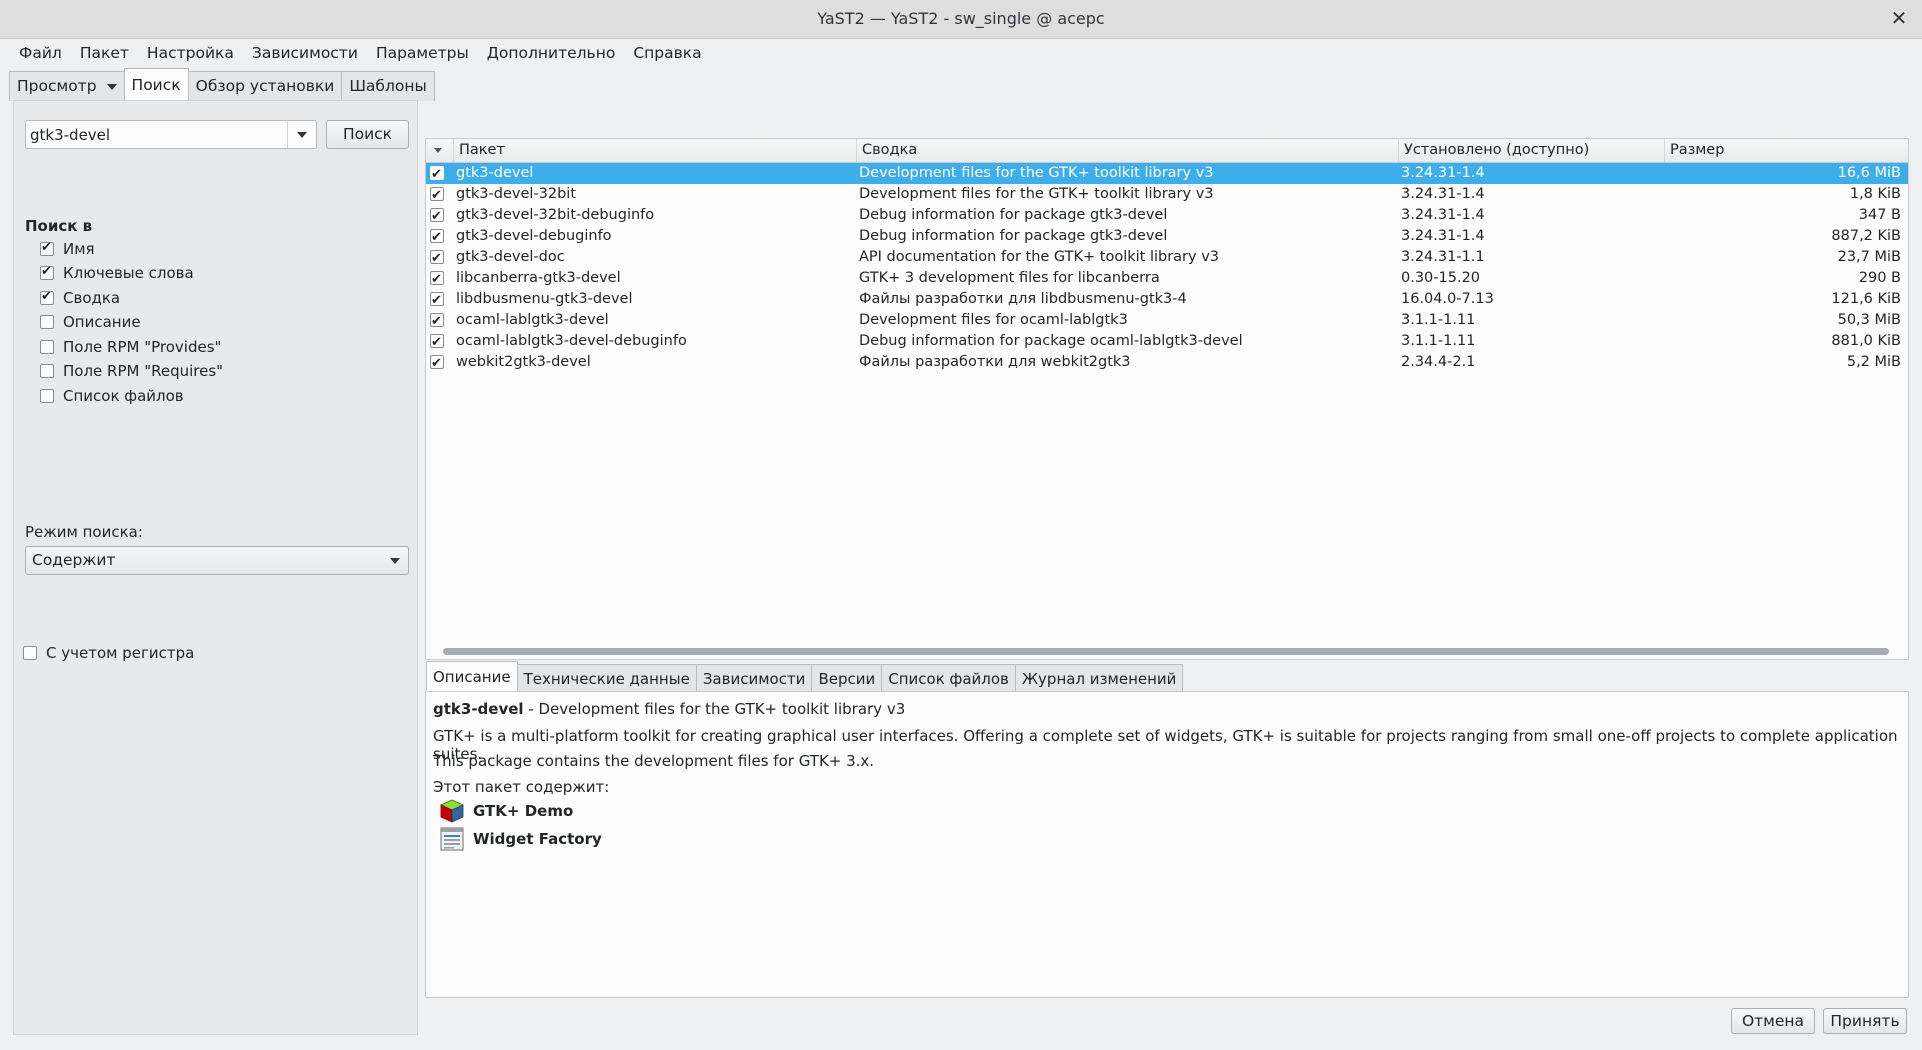 The width and height of the screenshot is (1922, 1050). What do you see at coordinates (1866, 236) in the screenshot?
I see `cell-size: 887,2 KiB` at bounding box center [1866, 236].